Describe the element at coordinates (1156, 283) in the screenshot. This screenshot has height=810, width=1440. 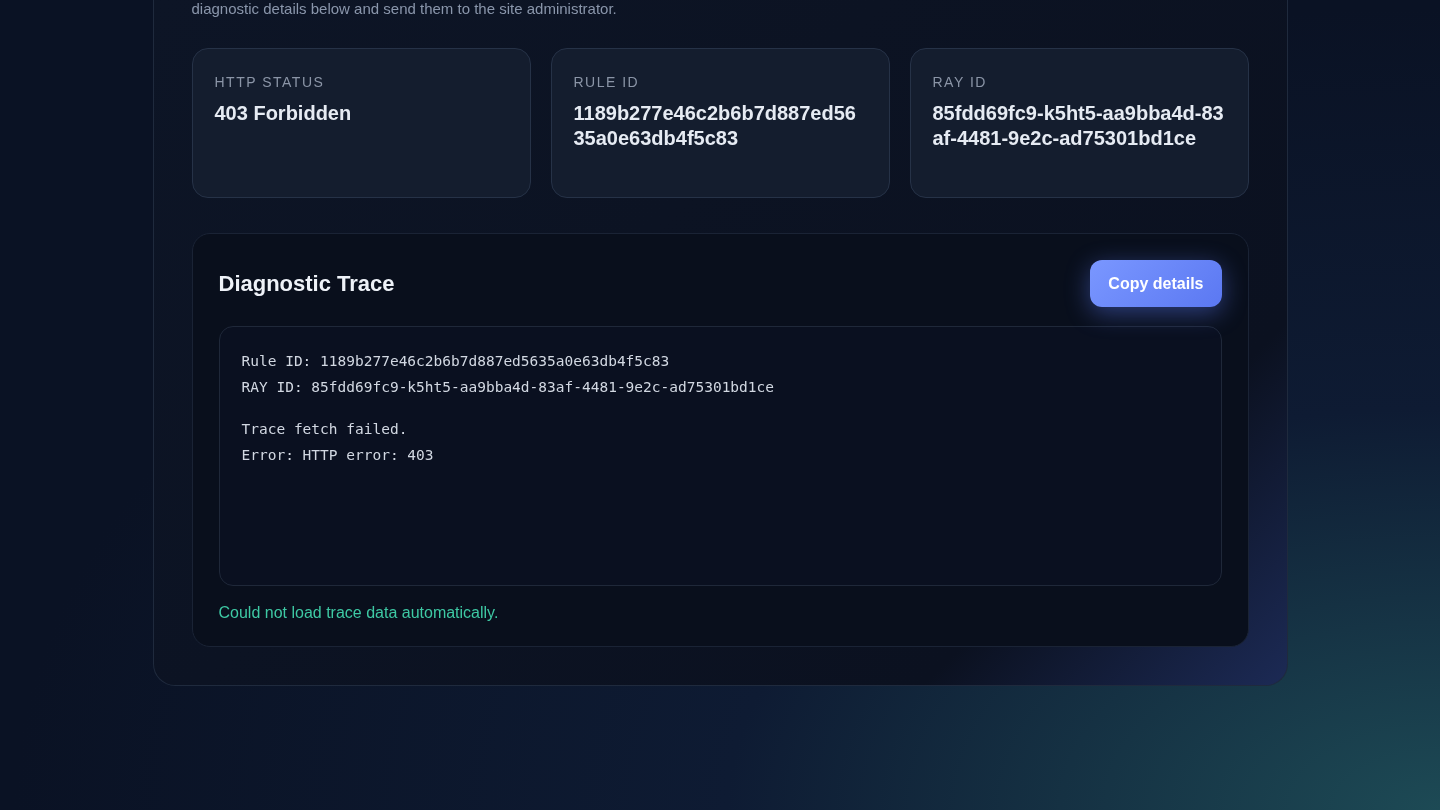
I see `copy-details-button: Copy details` at that location.